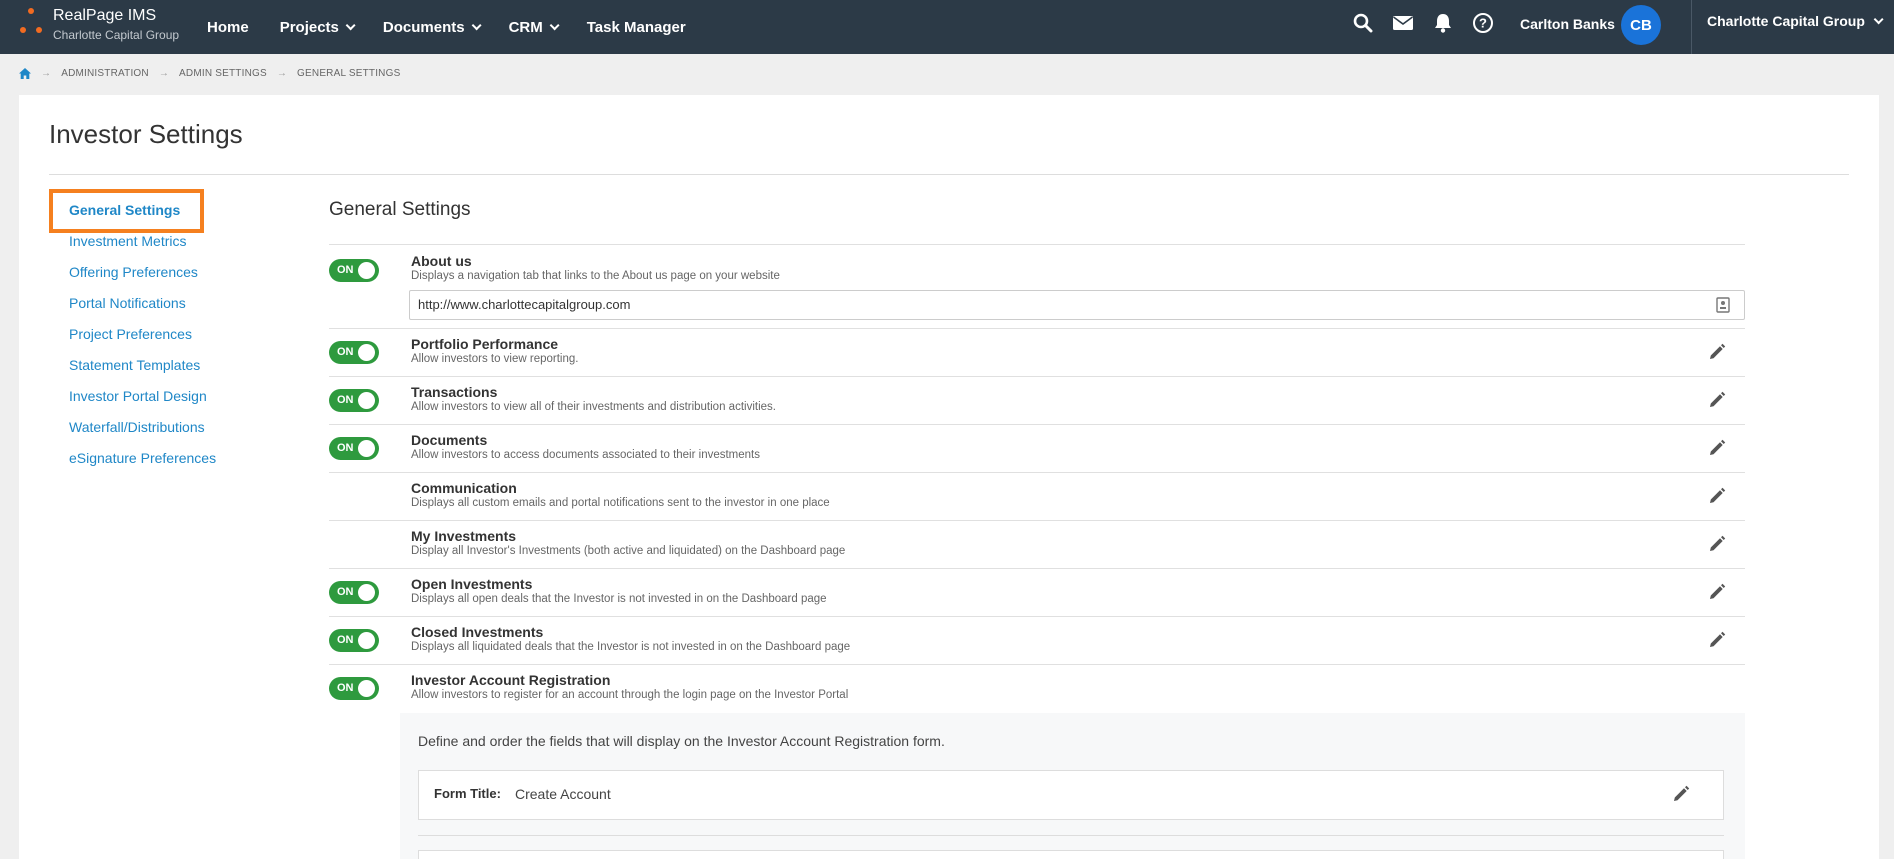  Describe the element at coordinates (454, 392) in the screenshot. I see `setting-title: Transactions` at that location.